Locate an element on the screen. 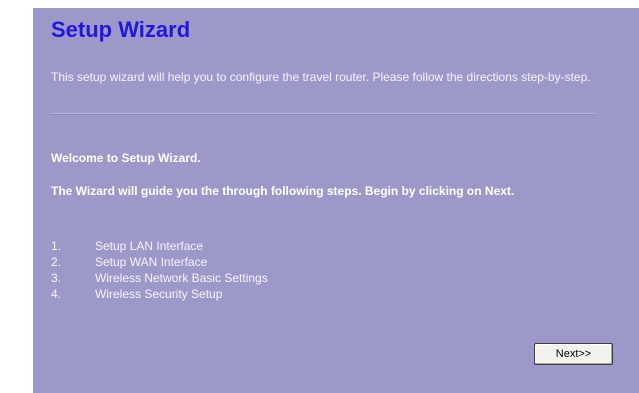  list-item: 4. Wireless Security Setup is located at coordinates (159, 294).